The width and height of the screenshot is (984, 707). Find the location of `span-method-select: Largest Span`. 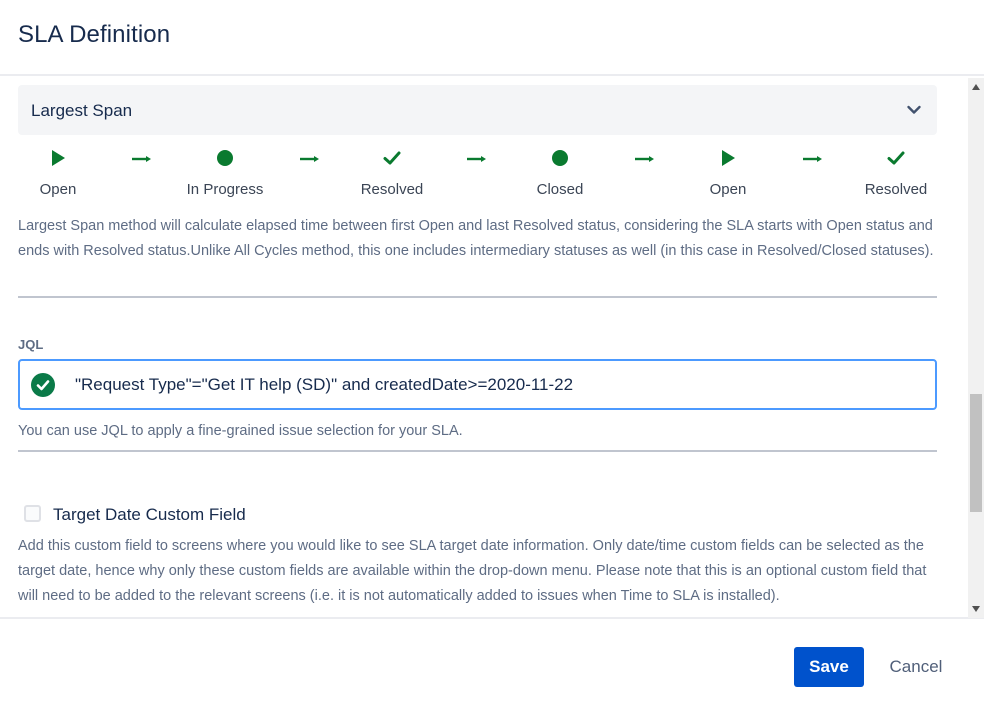

span-method-select: Largest Span is located at coordinates (477, 110).